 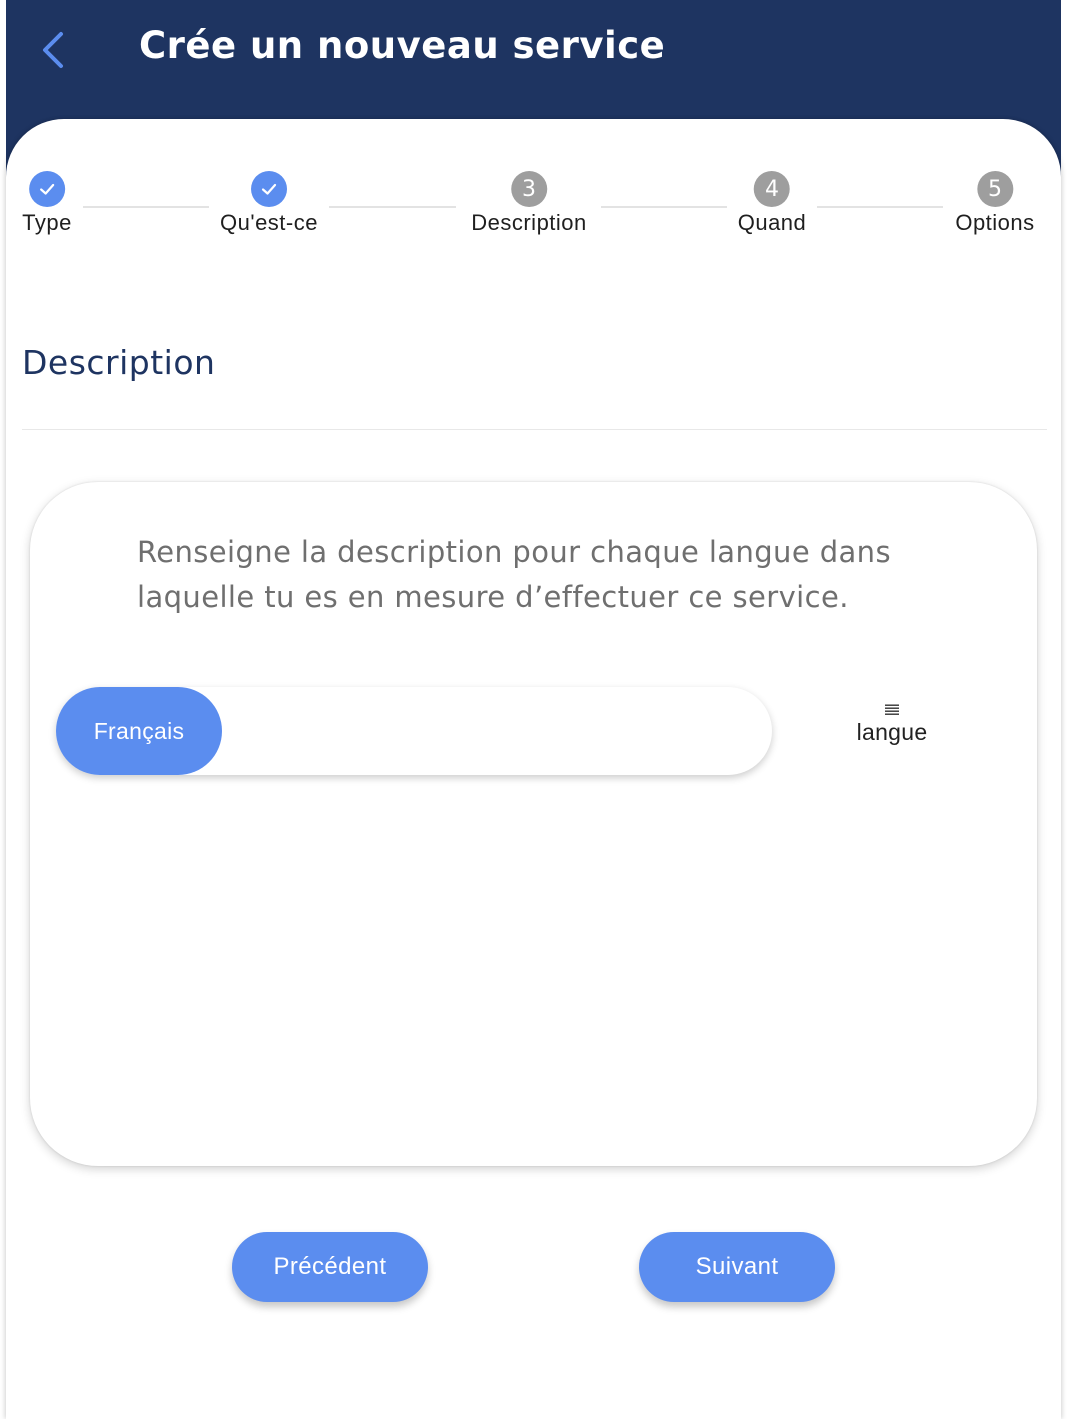 I want to click on language-tabs: Français, so click(x=414, y=731).